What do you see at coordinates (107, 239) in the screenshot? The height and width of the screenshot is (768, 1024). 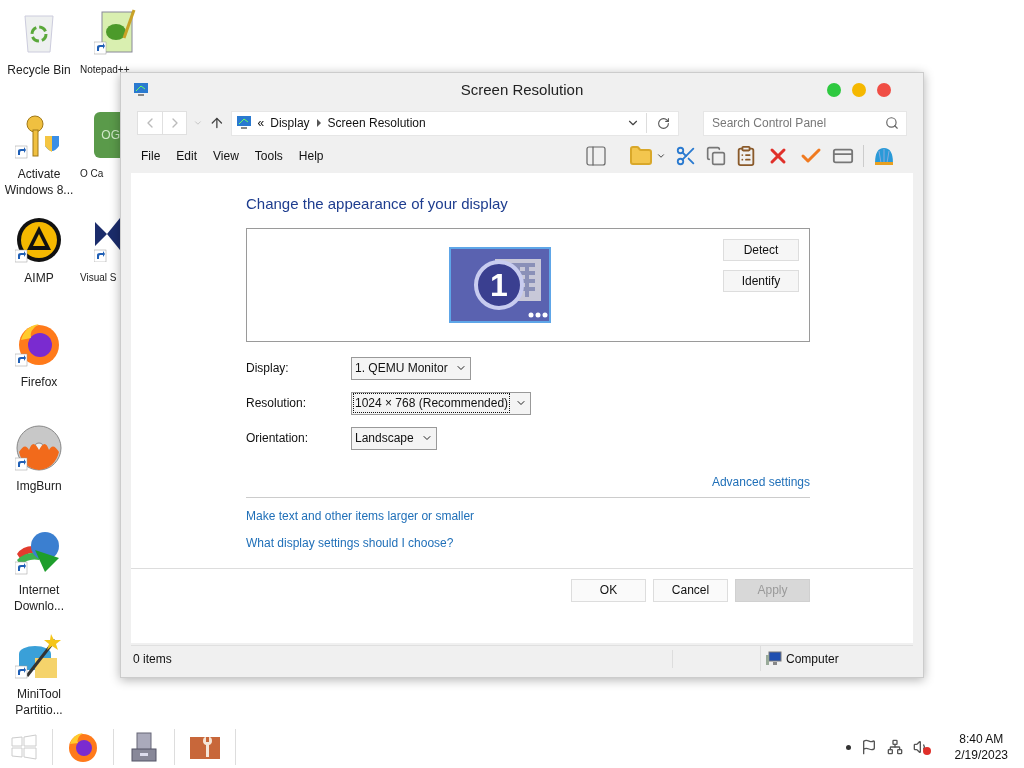 I see `bowtie-logo-icon` at bounding box center [107, 239].